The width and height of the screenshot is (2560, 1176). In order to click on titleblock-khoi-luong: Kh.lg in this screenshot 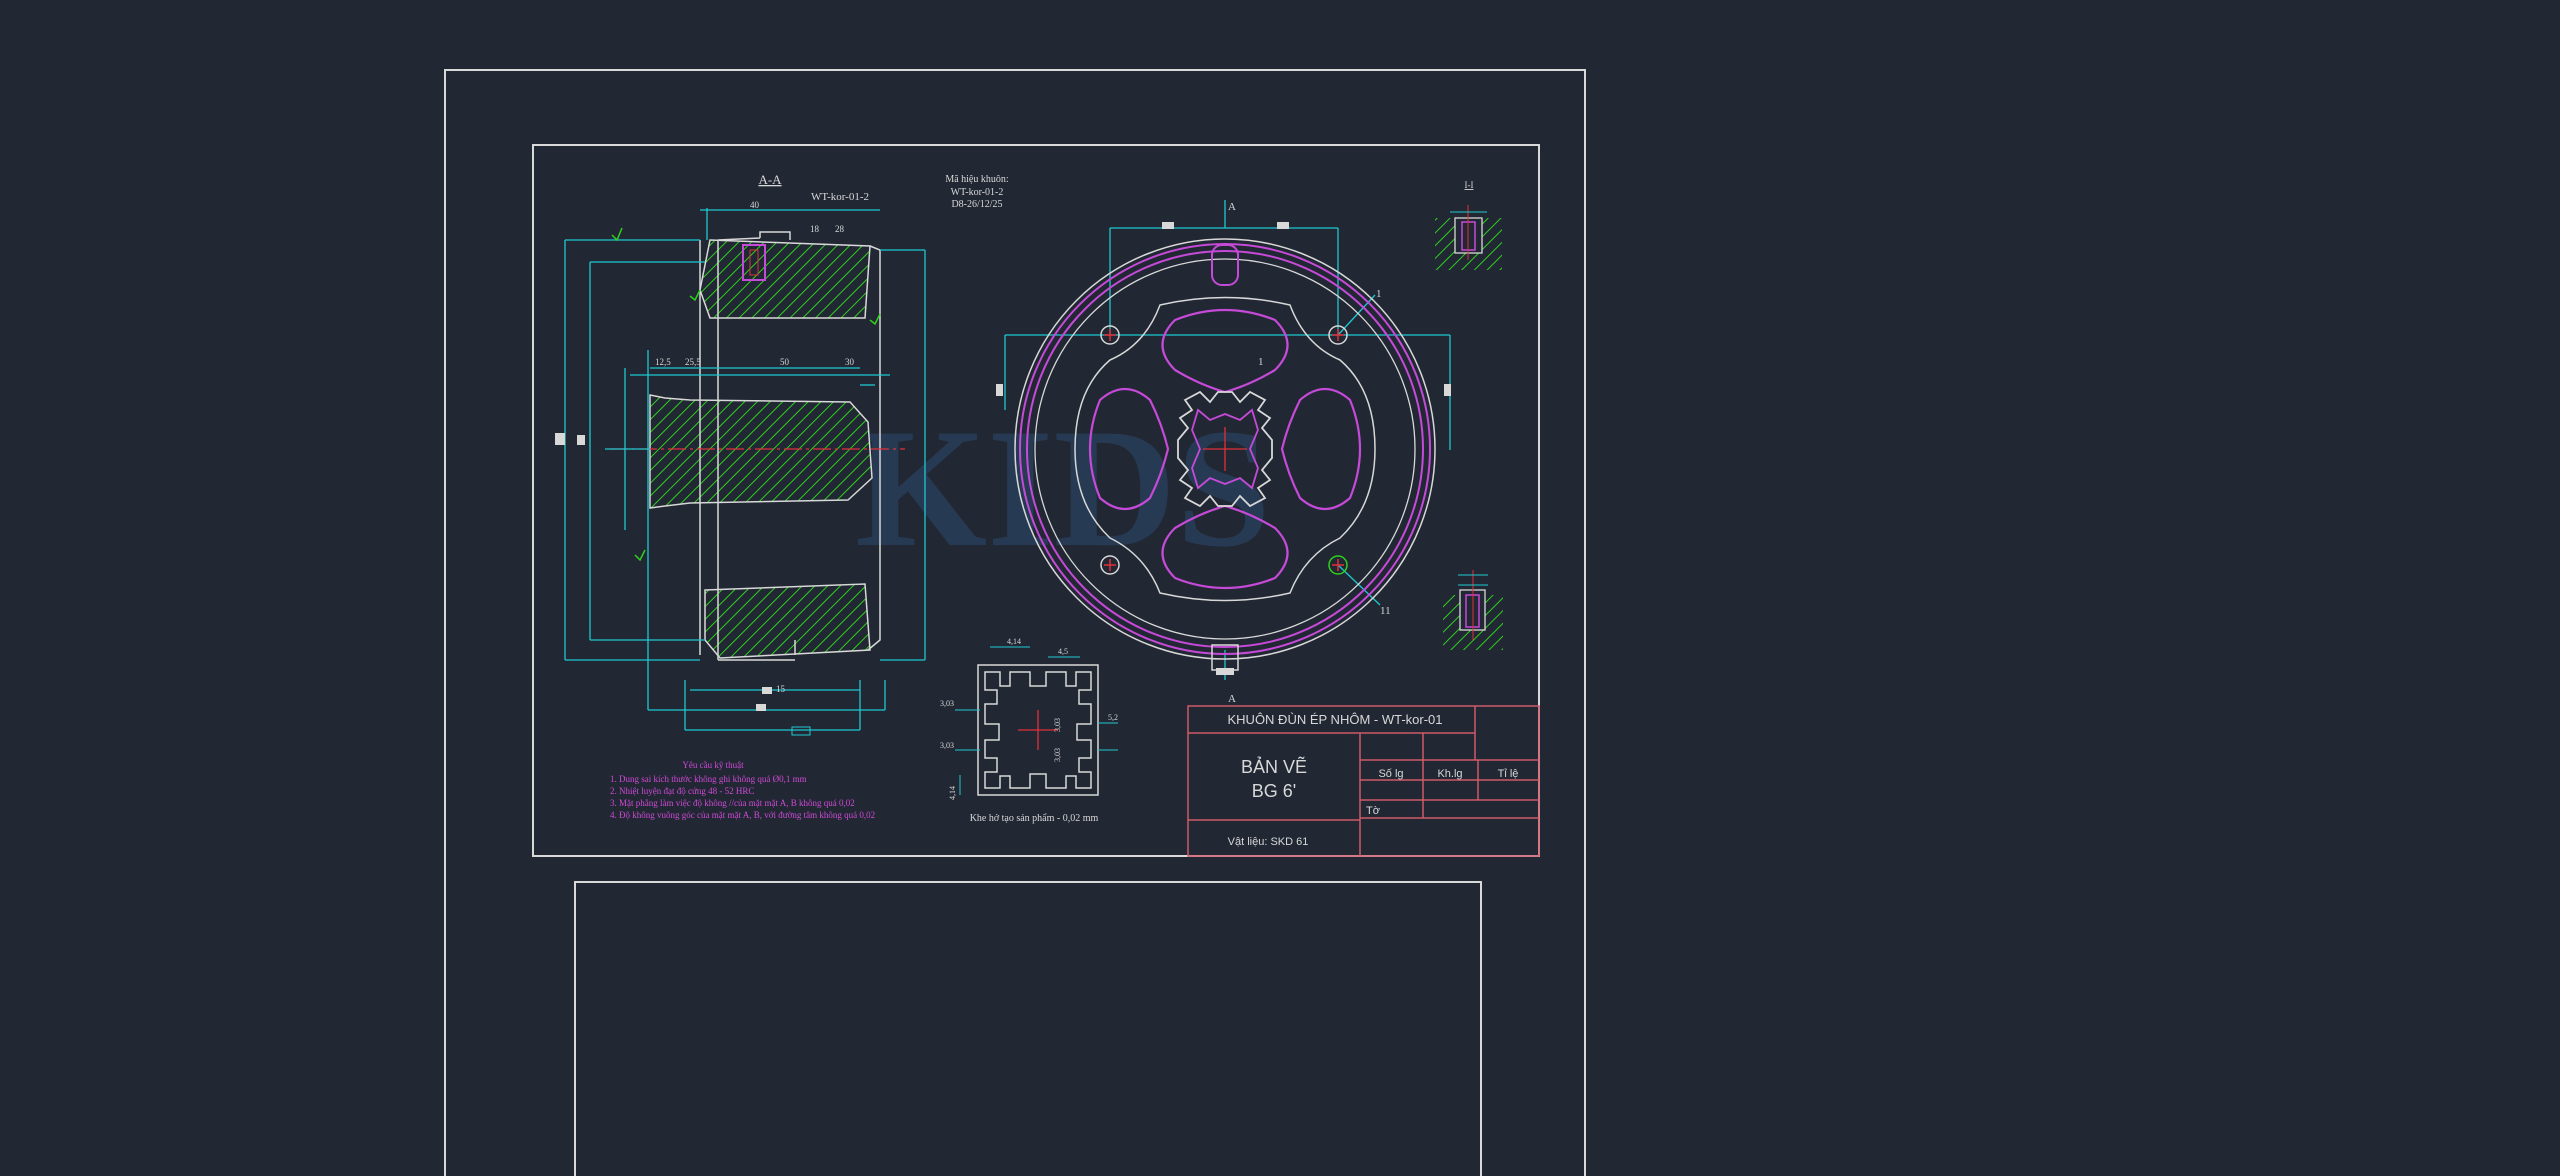, I will do `click(1449, 774)`.